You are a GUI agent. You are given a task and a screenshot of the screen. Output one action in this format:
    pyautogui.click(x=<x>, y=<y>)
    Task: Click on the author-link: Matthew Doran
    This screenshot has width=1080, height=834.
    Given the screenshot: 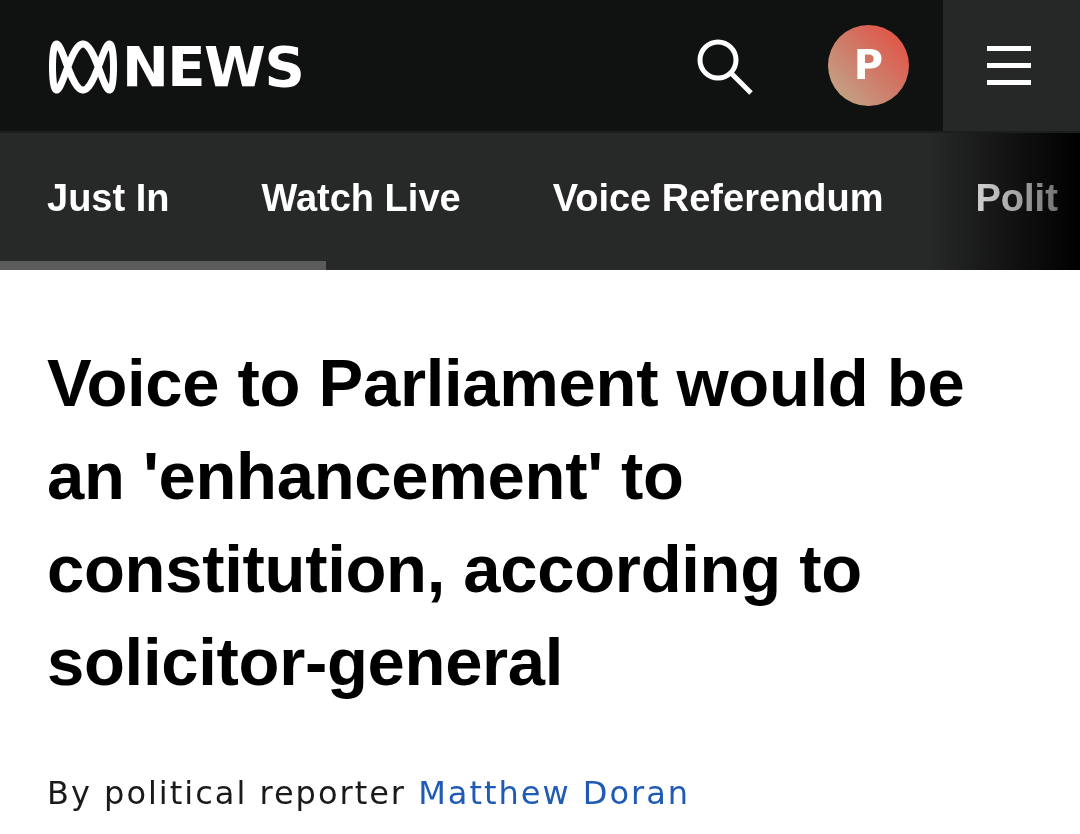 What is the action you would take?
    pyautogui.click(x=554, y=793)
    